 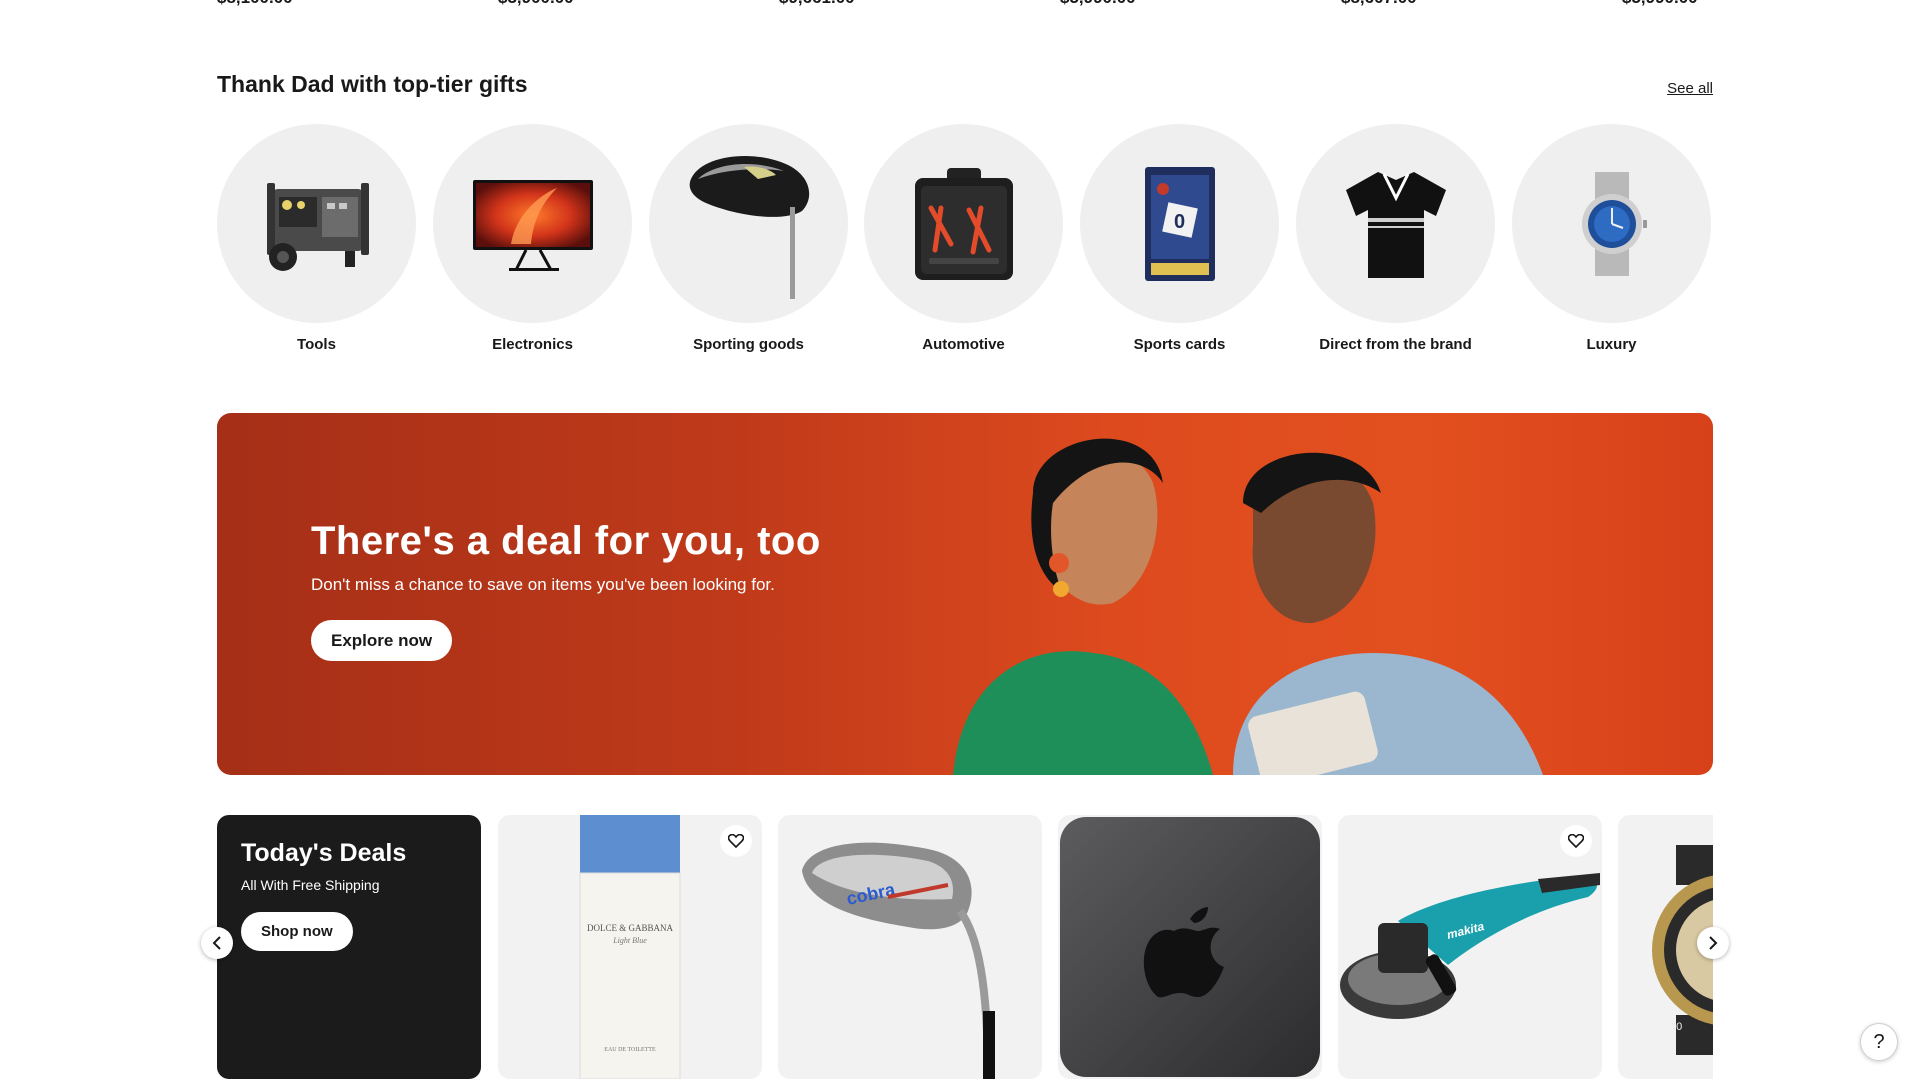 I want to click on carousel-prev-button, so click(x=217, y=943).